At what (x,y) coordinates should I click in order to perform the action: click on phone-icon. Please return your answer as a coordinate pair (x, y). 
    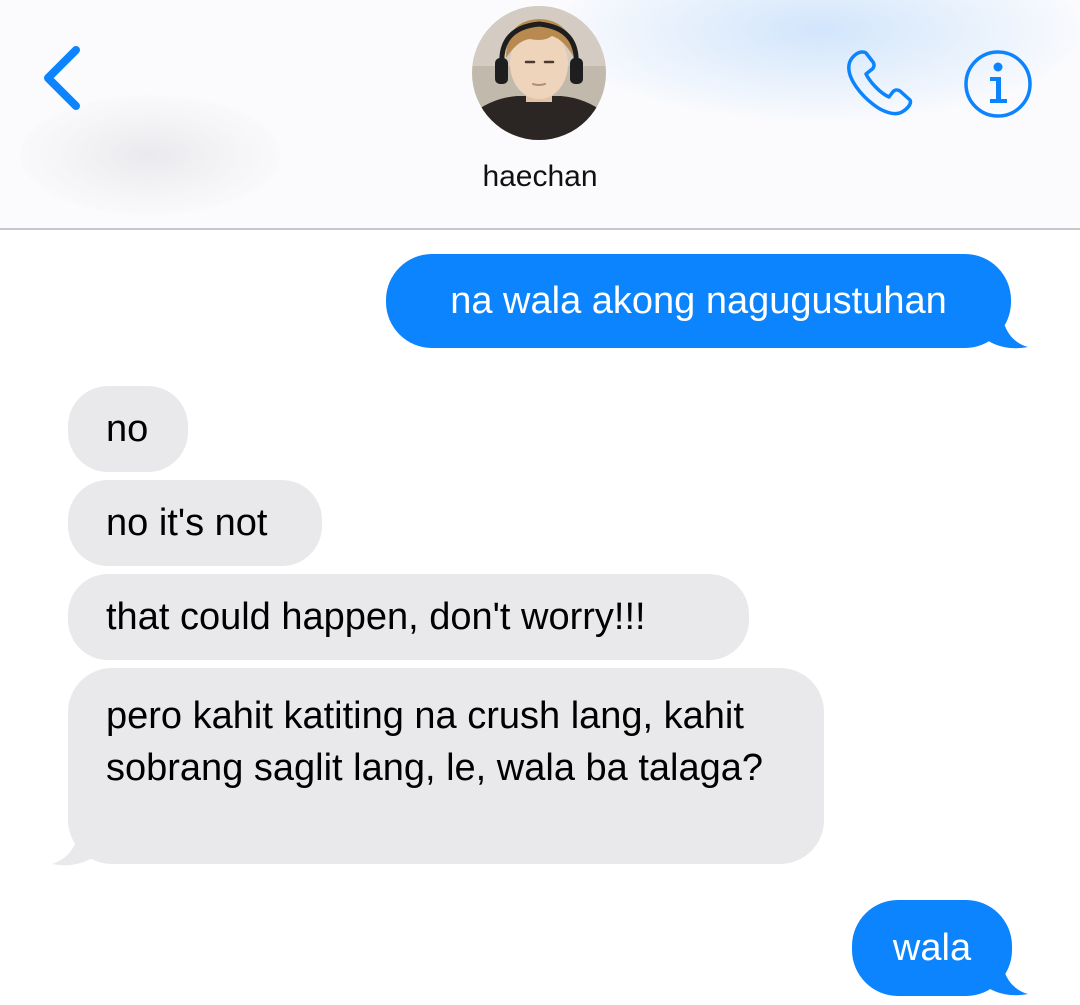
    Looking at the image, I should click on (880, 83).